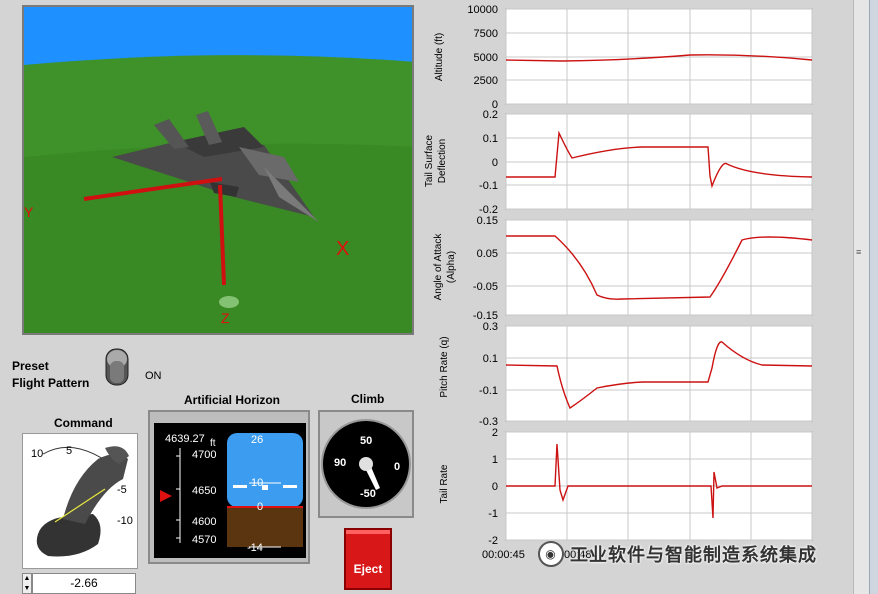 The width and height of the screenshot is (878, 594). What do you see at coordinates (366, 441) in the screenshot?
I see `climb-label-50: 50` at bounding box center [366, 441].